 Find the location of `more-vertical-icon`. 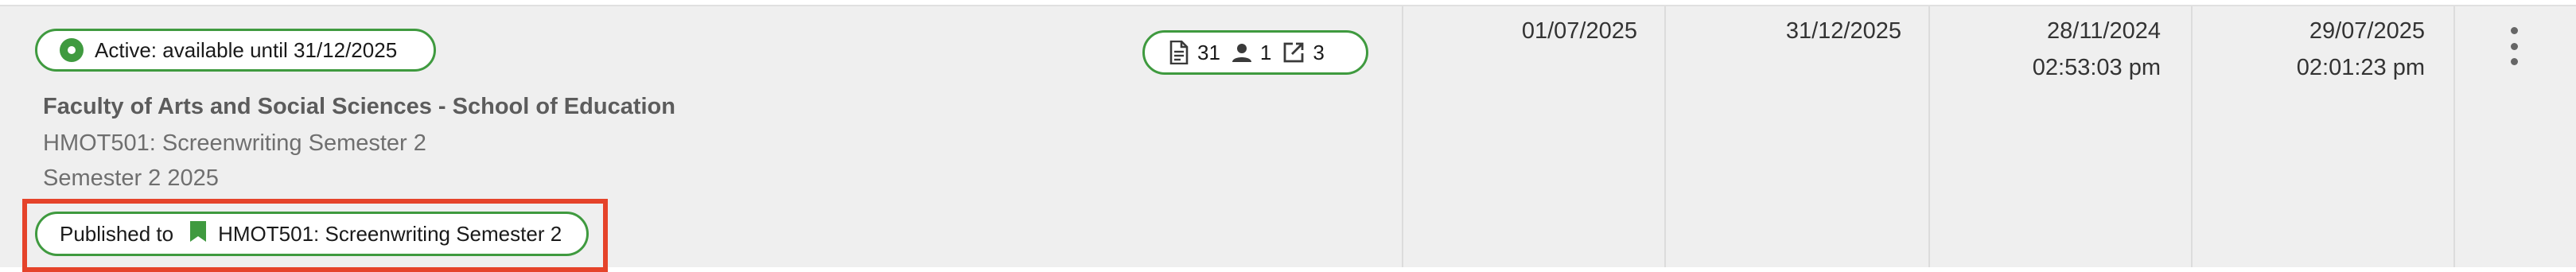

more-vertical-icon is located at coordinates (2514, 46).